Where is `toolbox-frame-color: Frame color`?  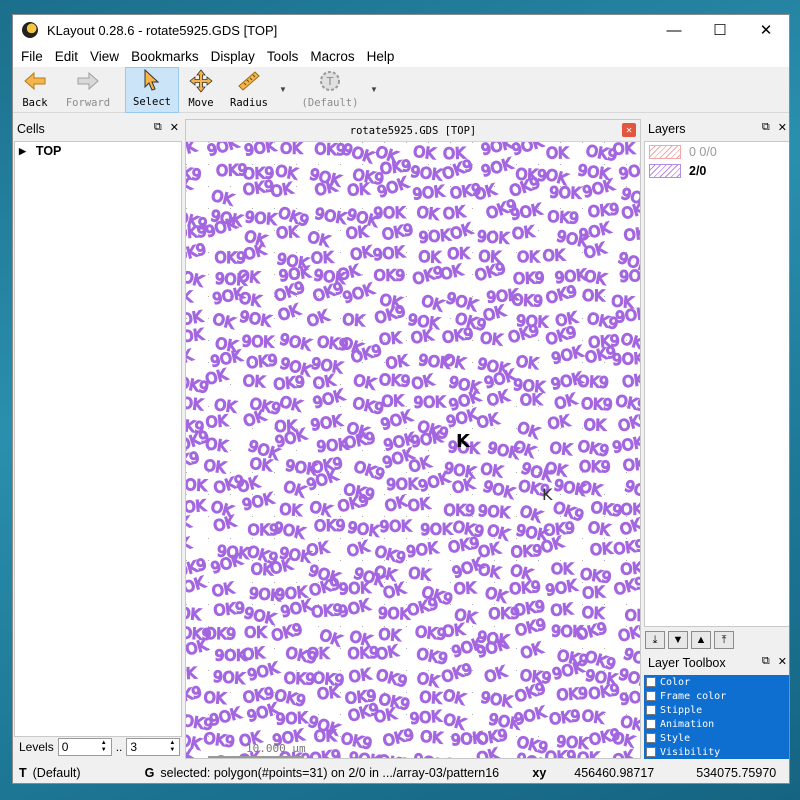 toolbox-frame-color: Frame color is located at coordinates (716, 696).